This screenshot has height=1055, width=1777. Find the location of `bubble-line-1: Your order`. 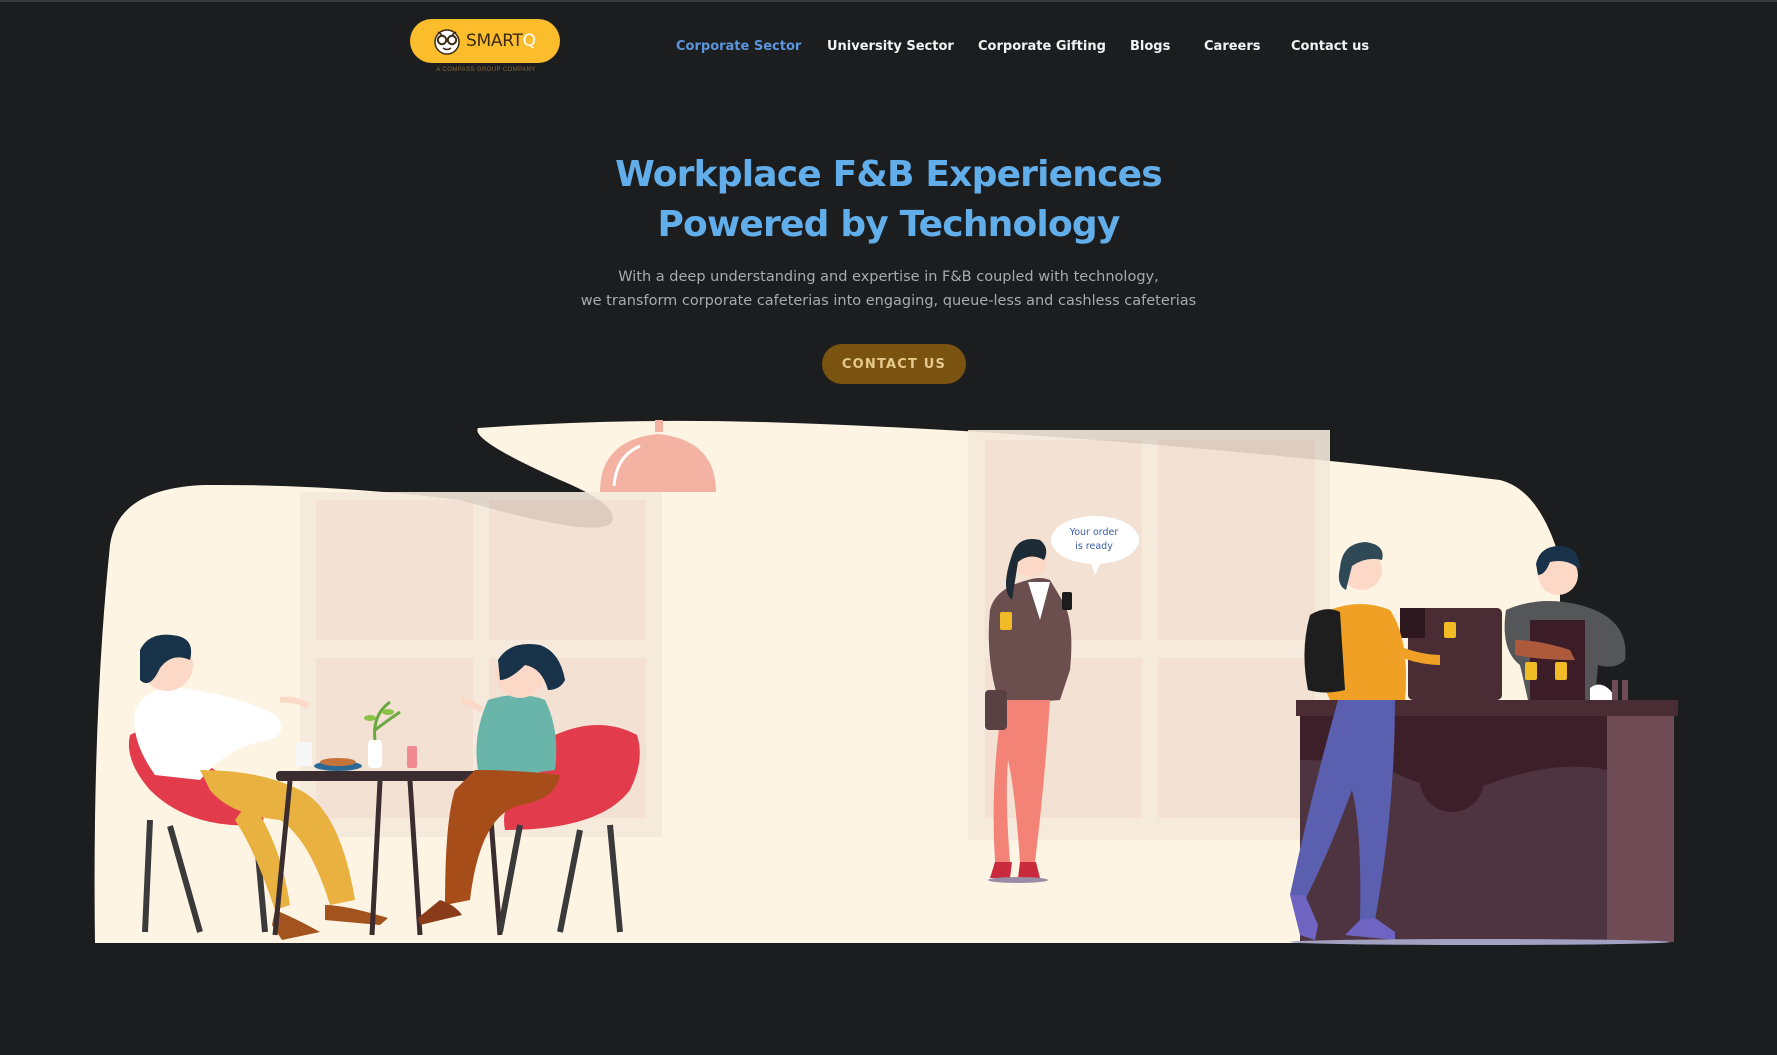

bubble-line-1: Your order is located at coordinates (1094, 532).